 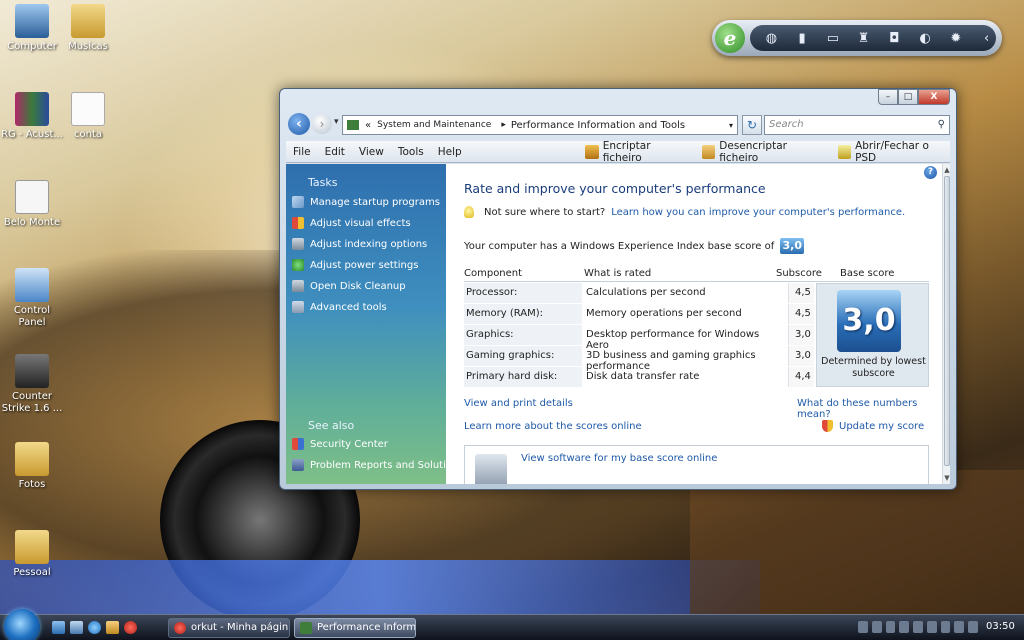 I want to click on open-close-psd-button: Abrir/Fechar o PSD, so click(x=893, y=152).